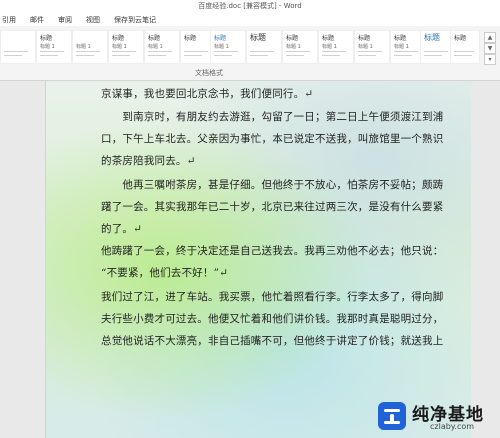 The image size is (500, 438). I want to click on text-line: 的茶房陪我同去。↵, so click(148, 161).